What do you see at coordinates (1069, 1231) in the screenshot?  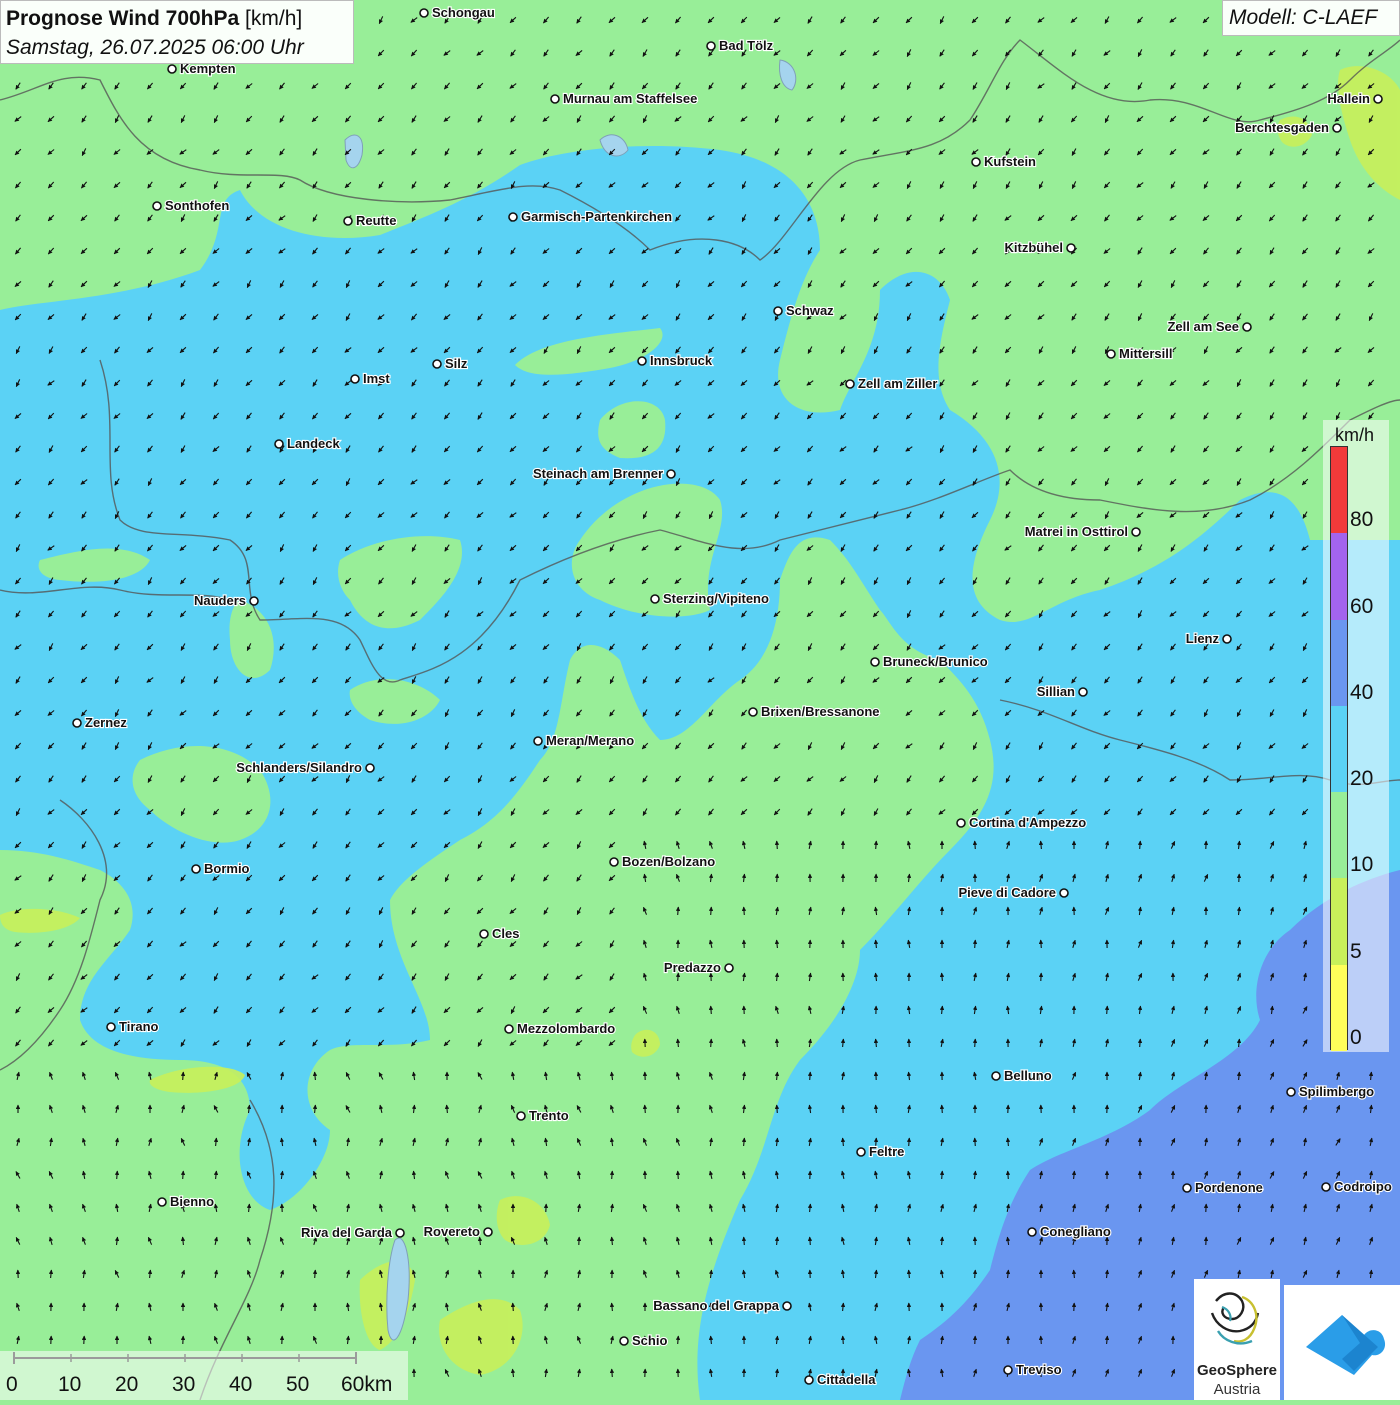 I see `city-conegliano: Conegliano` at bounding box center [1069, 1231].